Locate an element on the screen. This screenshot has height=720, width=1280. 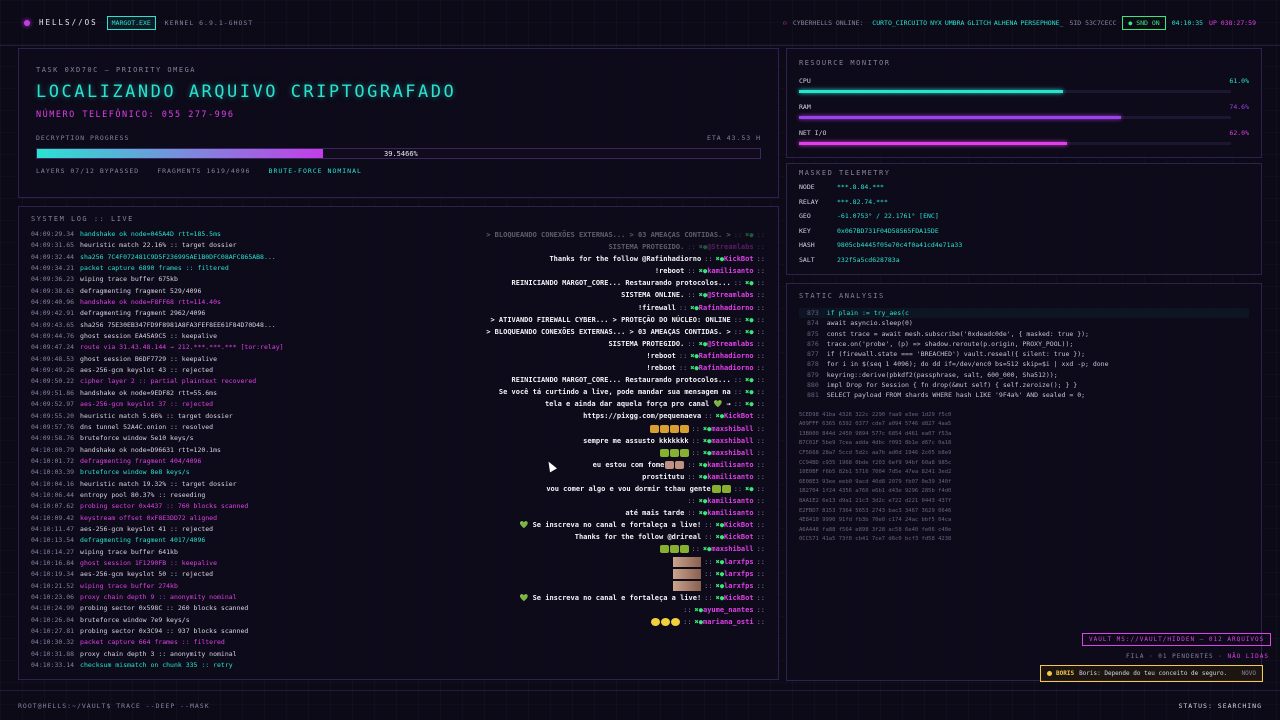
telemetry-row: RELAY ***.82.74.*** is located at coordinates (1024, 202).